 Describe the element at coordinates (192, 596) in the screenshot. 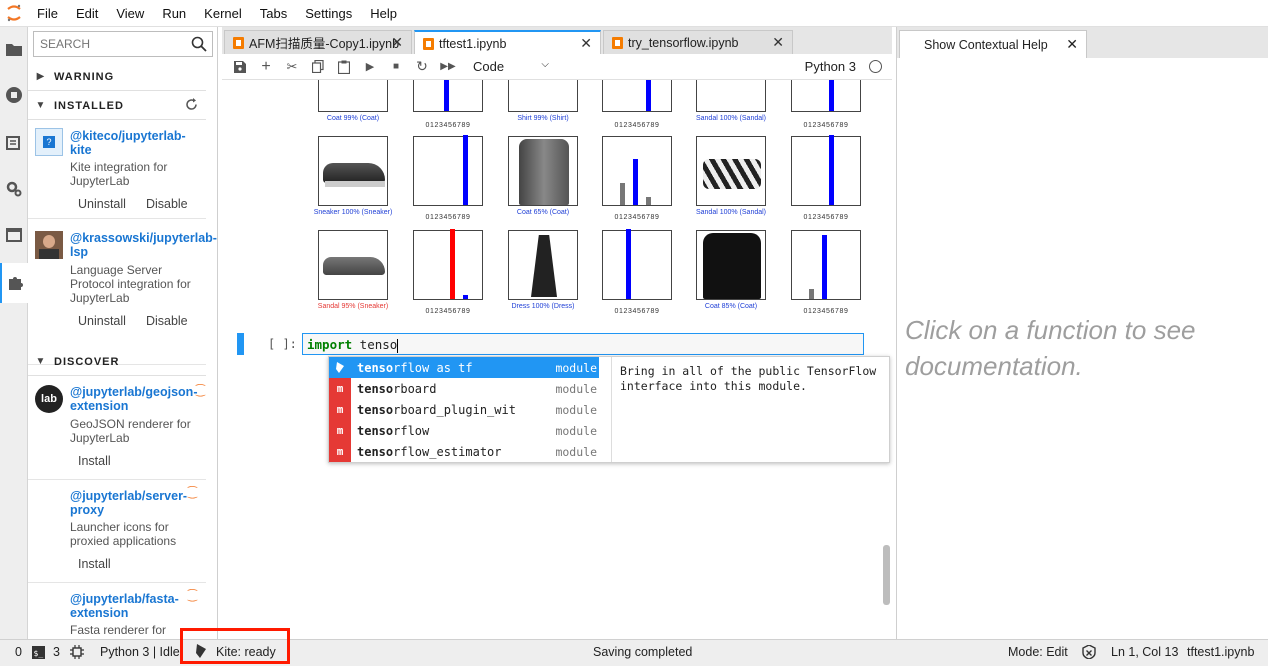

I see `jupyter-org-icon: ⁐` at that location.